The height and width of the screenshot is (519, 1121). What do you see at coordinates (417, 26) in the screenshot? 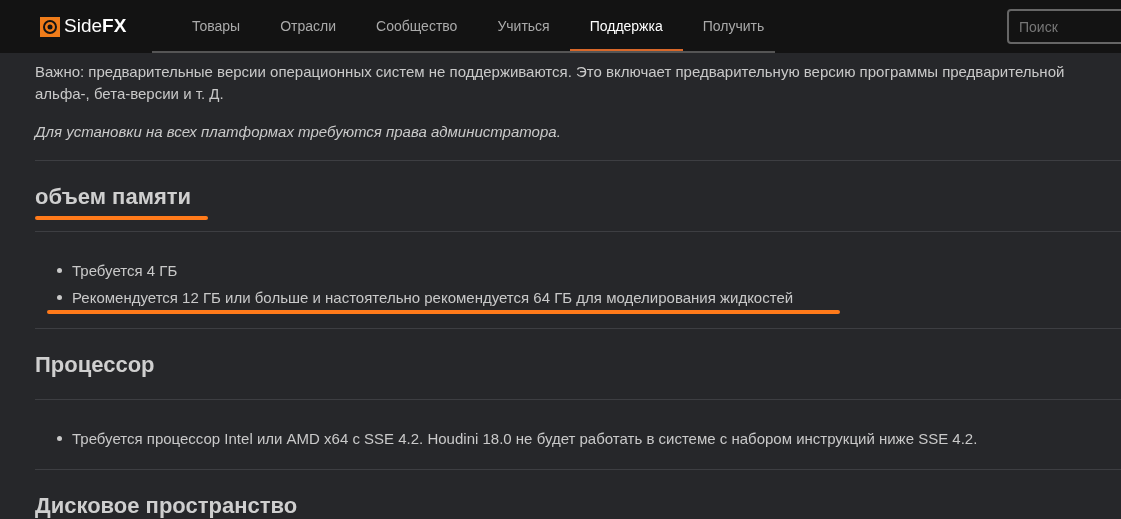
I see `nav-link: Сообщество` at bounding box center [417, 26].